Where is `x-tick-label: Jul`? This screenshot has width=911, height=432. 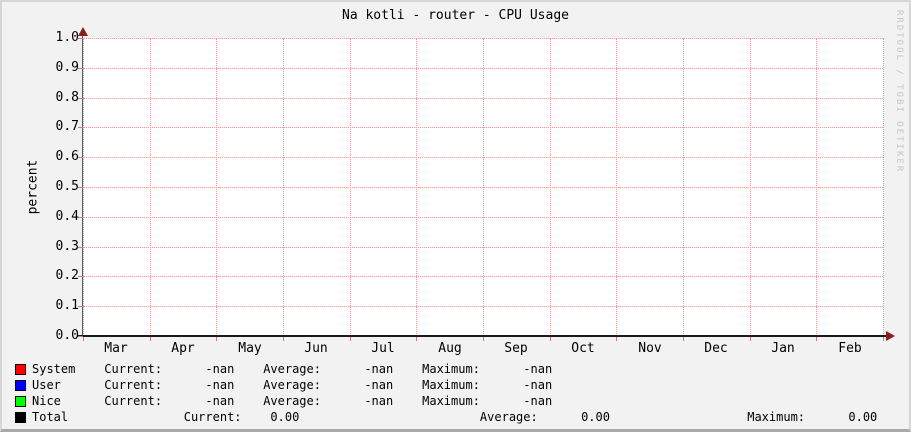 x-tick-label: Jul is located at coordinates (383, 348).